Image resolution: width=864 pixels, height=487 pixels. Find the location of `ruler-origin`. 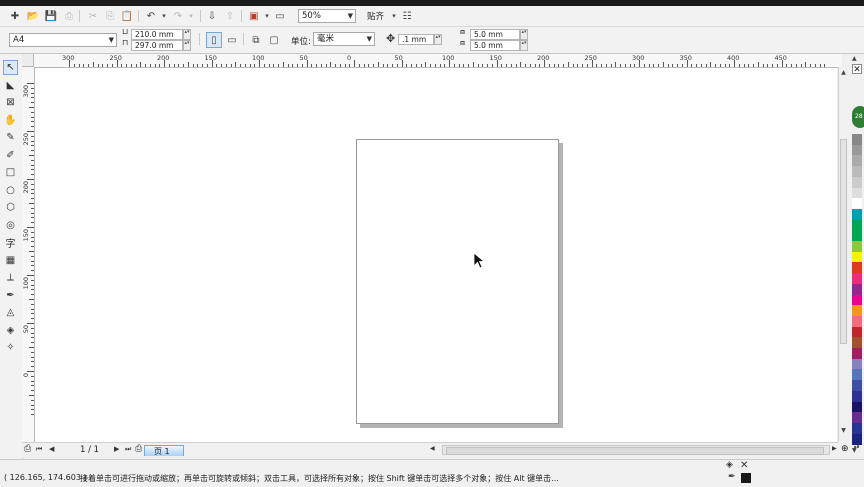

ruler-origin is located at coordinates (28, 60).